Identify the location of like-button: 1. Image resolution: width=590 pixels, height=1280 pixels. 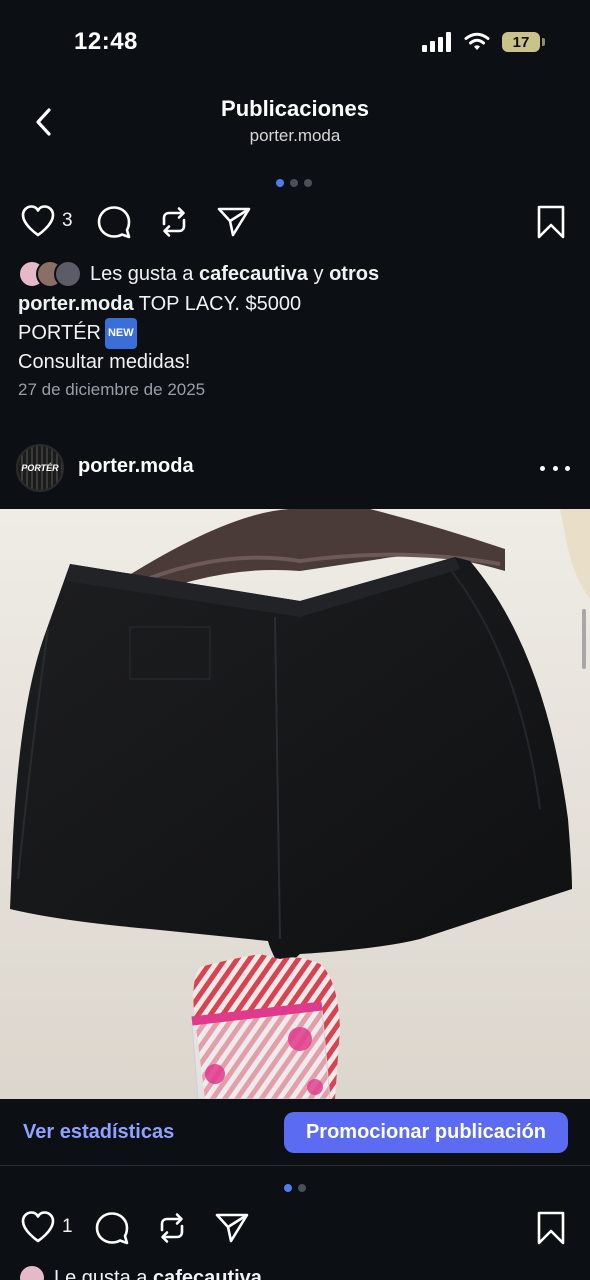
(46, 1227).